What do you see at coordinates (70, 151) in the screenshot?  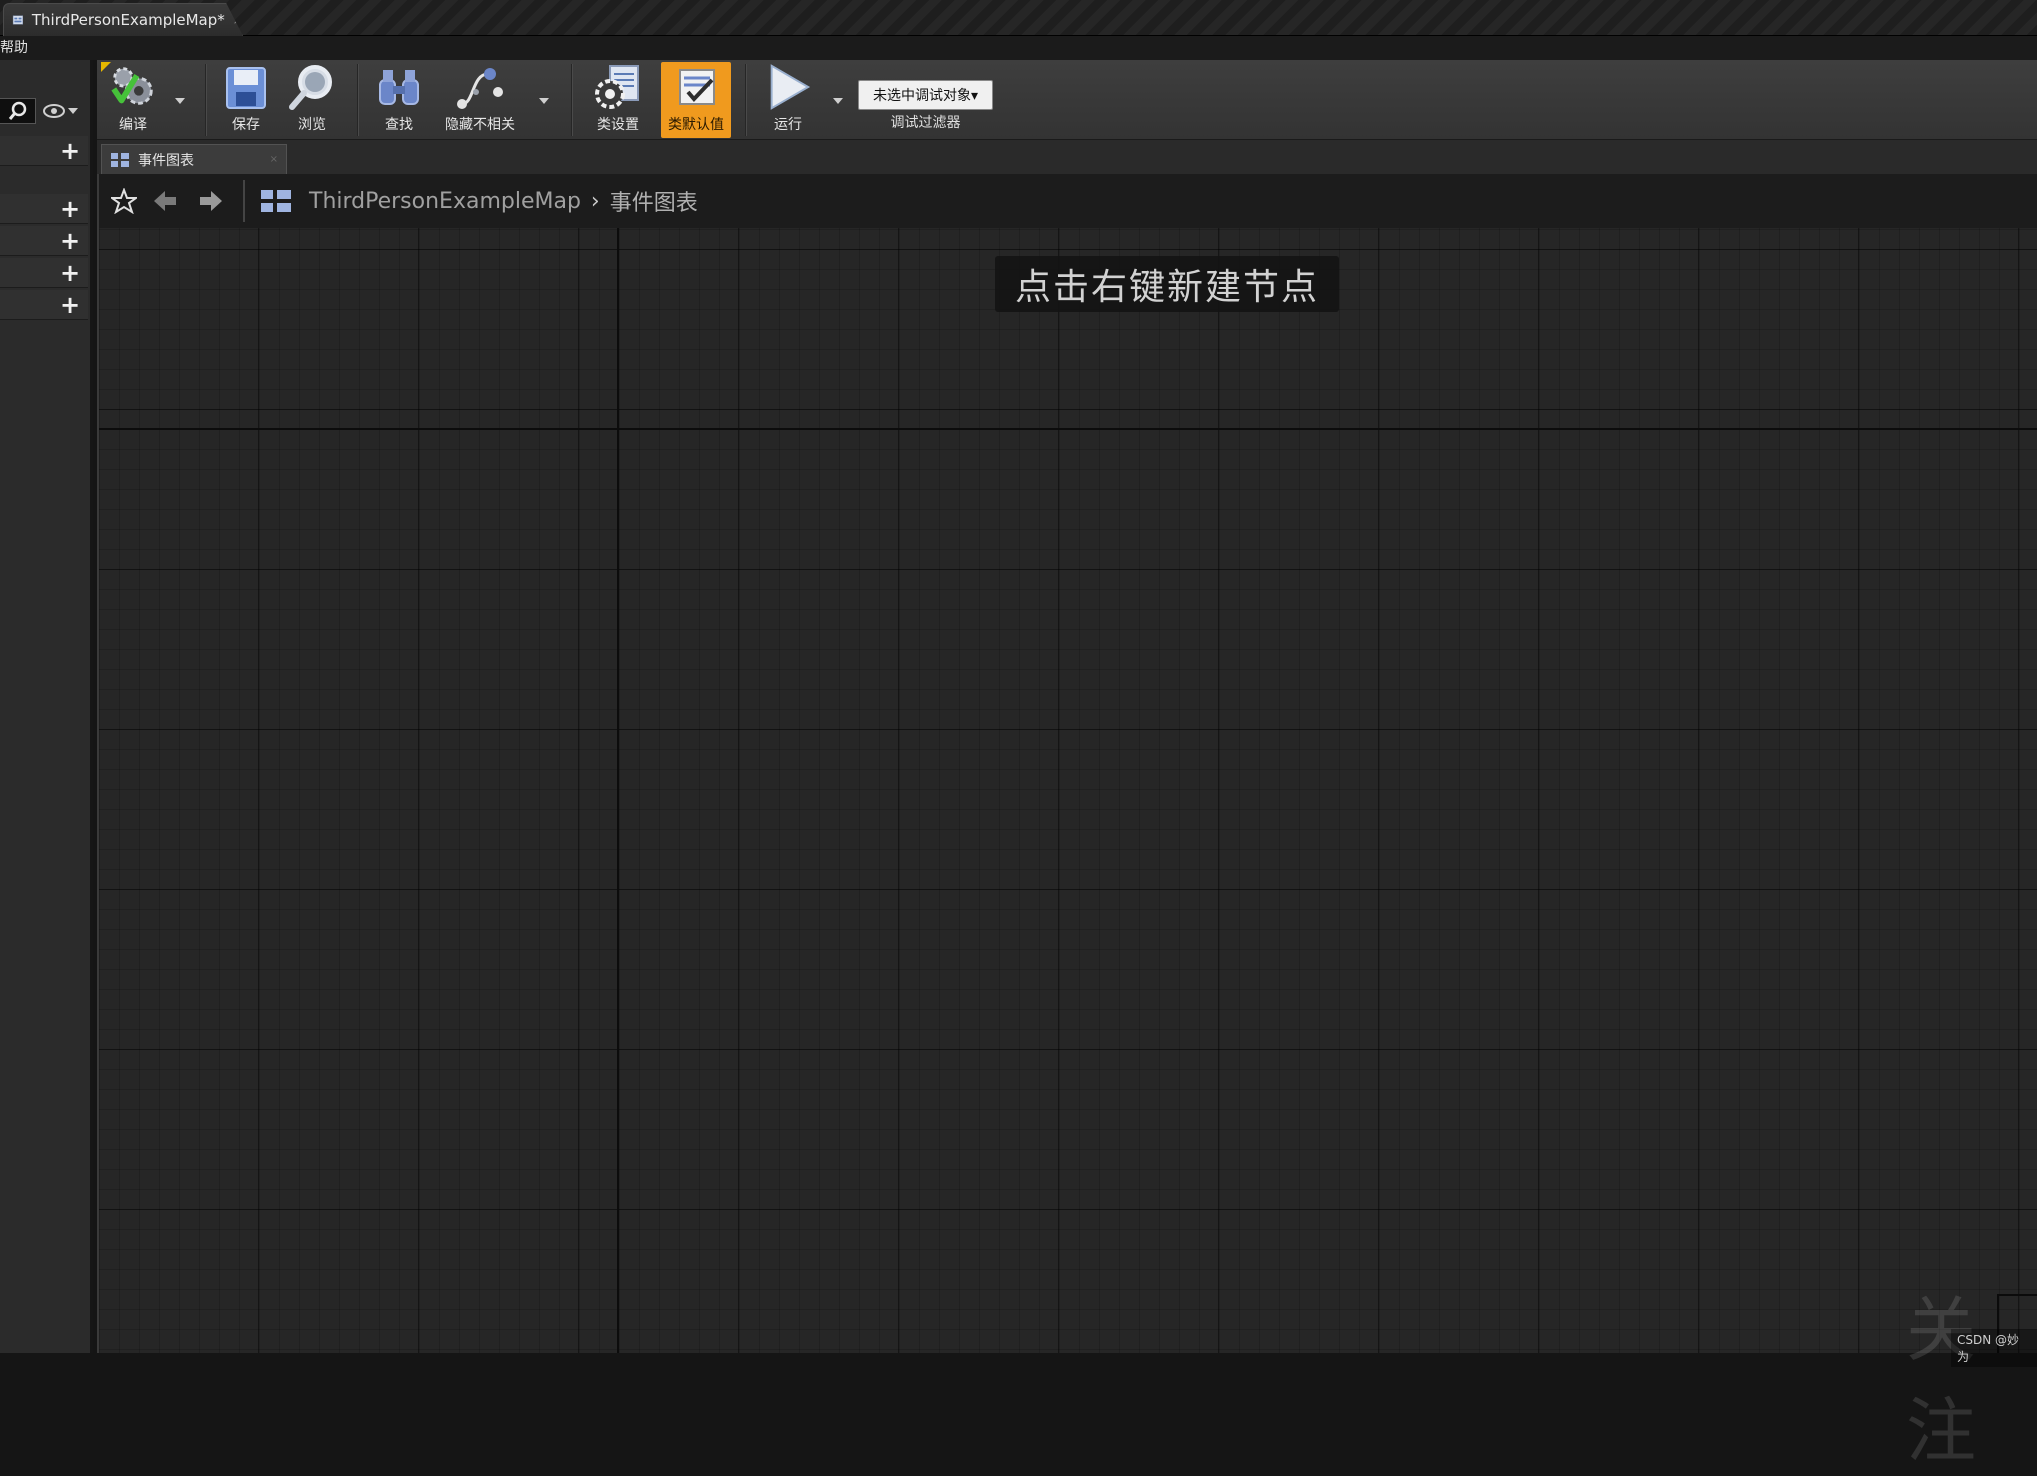 I see `add-graph-button: +` at bounding box center [70, 151].